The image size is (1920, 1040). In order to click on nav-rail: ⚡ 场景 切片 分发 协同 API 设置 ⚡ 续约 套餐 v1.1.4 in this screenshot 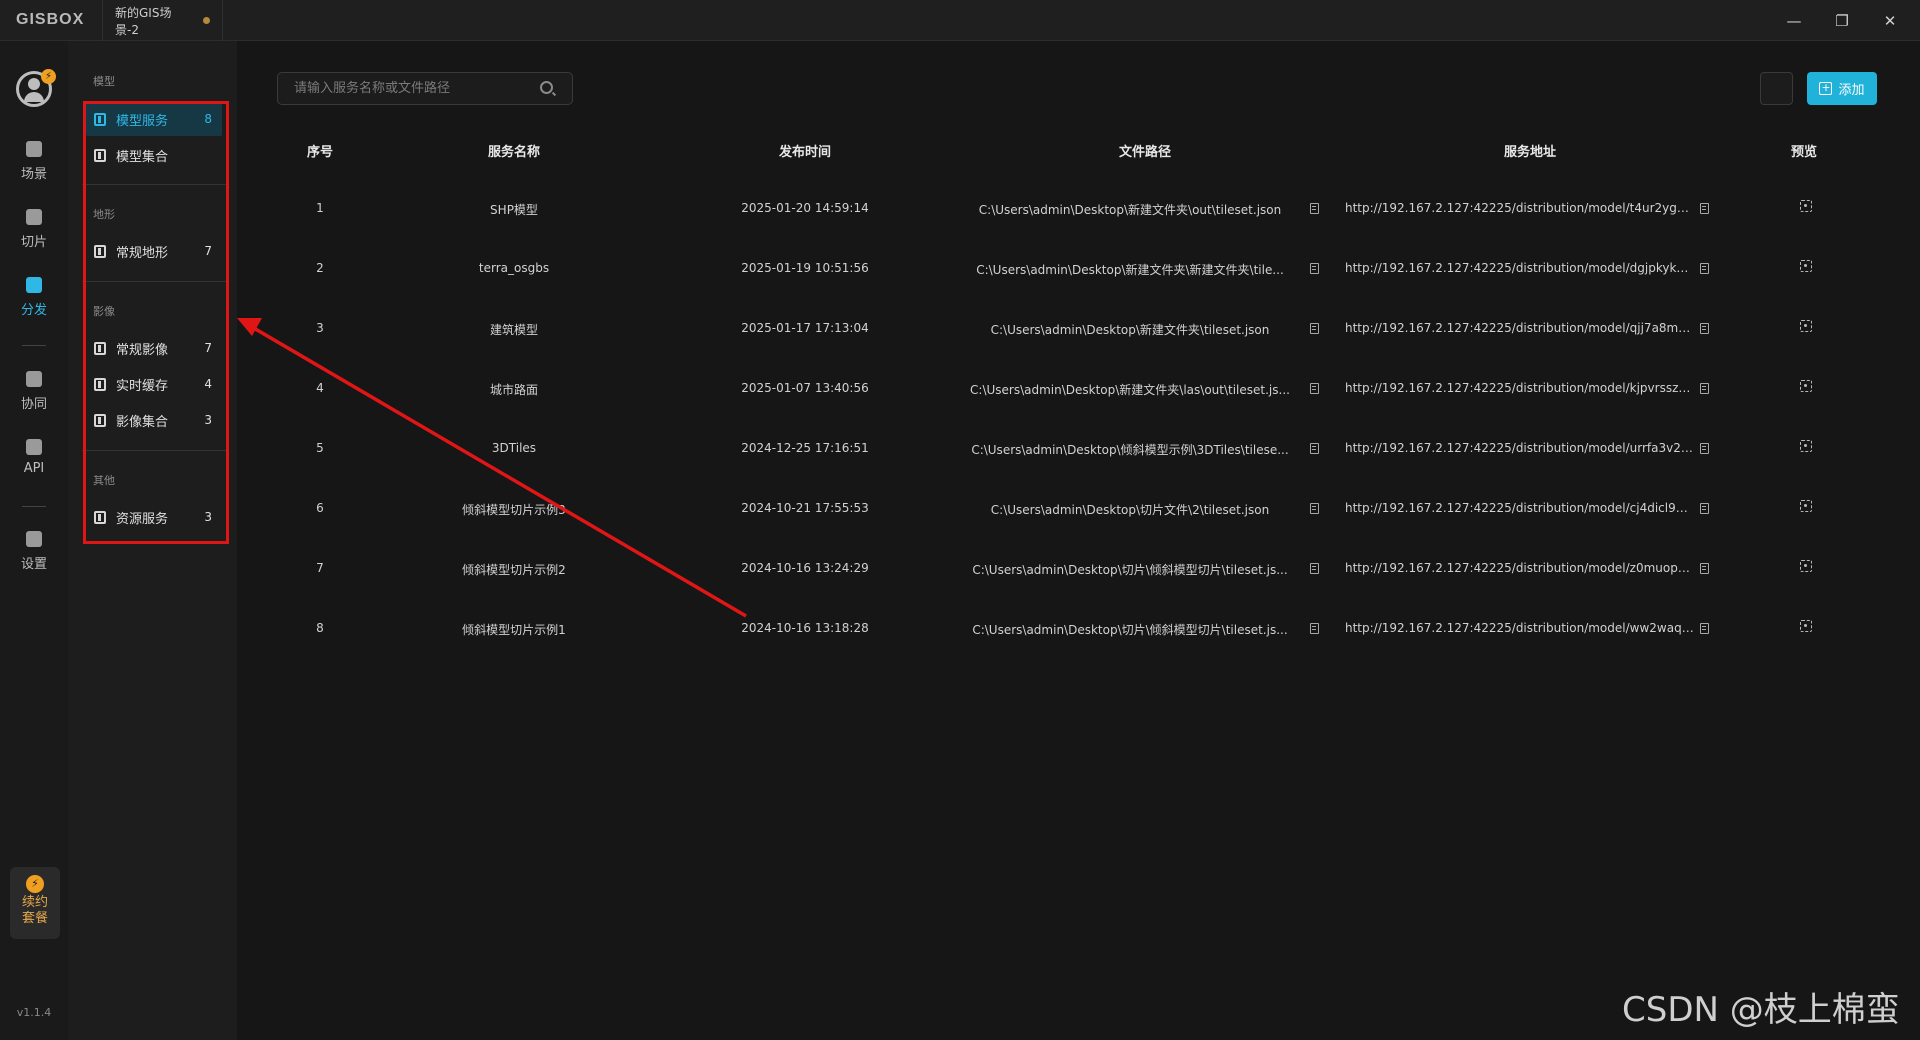, I will do `click(34, 540)`.